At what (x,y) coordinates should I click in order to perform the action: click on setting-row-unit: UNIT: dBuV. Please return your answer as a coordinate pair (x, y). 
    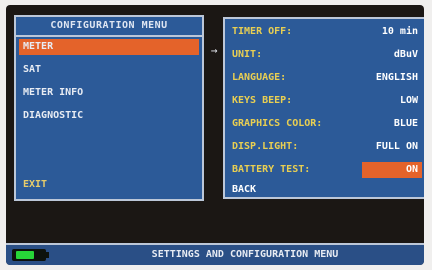
    Looking at the image, I should click on (326, 55).